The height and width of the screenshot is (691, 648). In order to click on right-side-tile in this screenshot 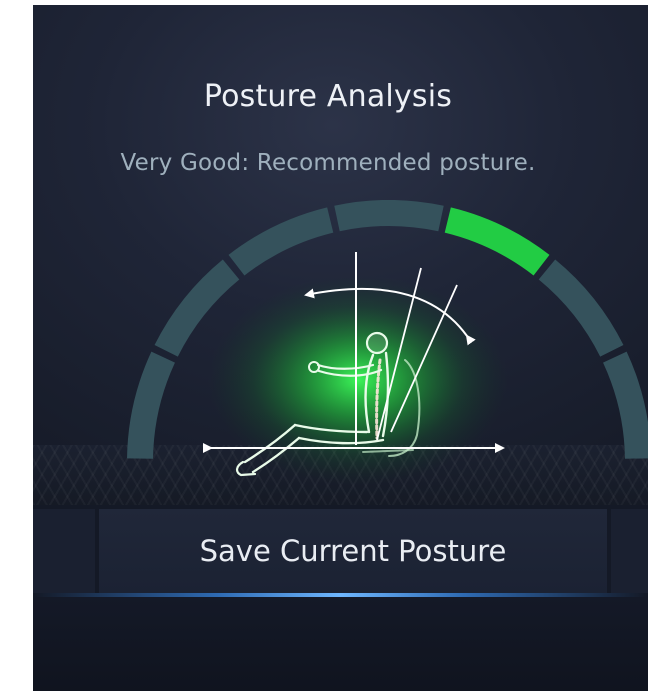, I will do `click(629, 551)`.